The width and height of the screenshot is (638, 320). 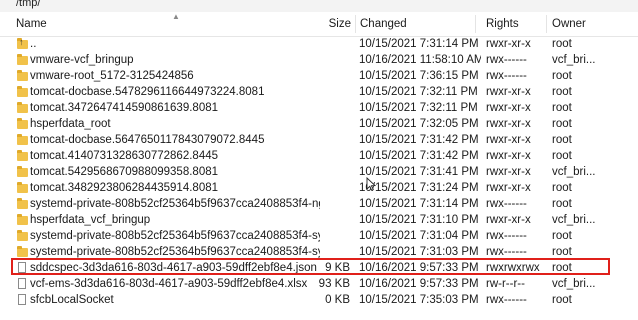 What do you see at coordinates (166, 24) in the screenshot?
I see `column-name: Name` at bounding box center [166, 24].